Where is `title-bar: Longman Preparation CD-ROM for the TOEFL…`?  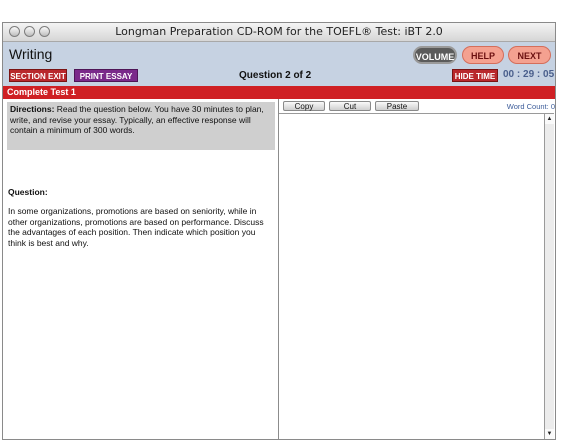
title-bar: Longman Preparation CD-ROM for the TOEFL… is located at coordinates (279, 32).